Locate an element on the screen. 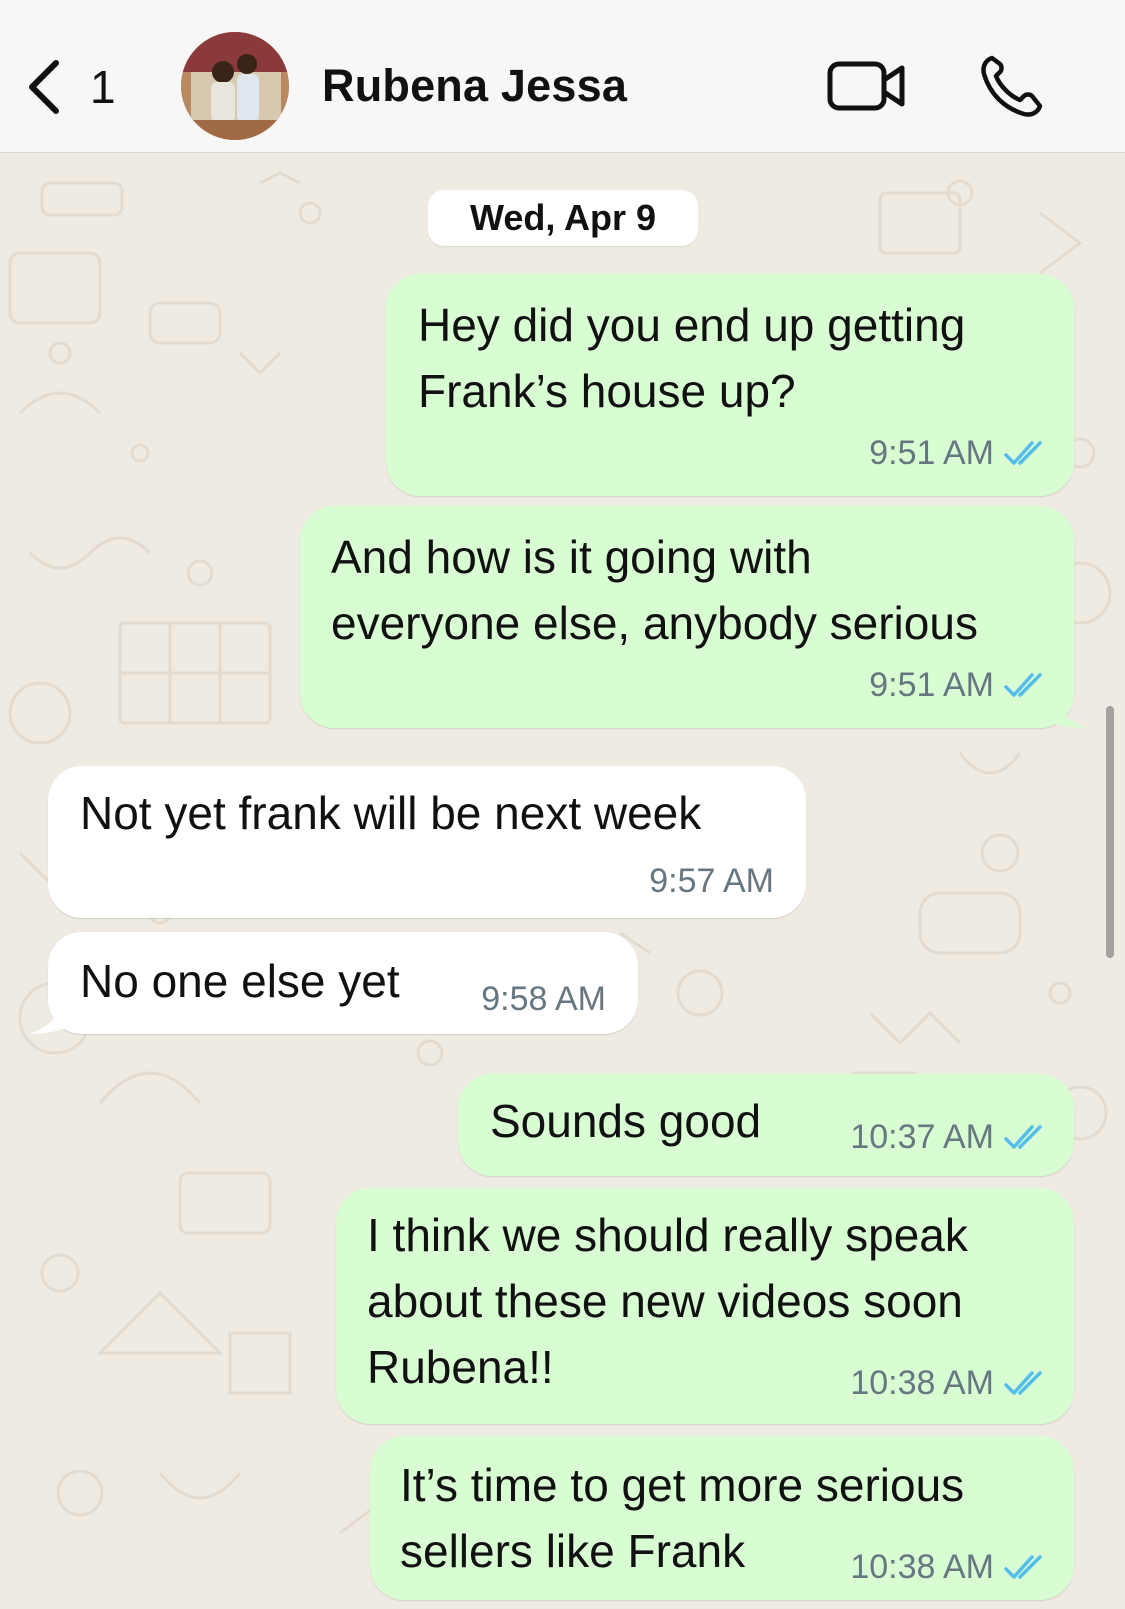  message-line: It’s time to get more serious is located at coordinates (682, 1485).